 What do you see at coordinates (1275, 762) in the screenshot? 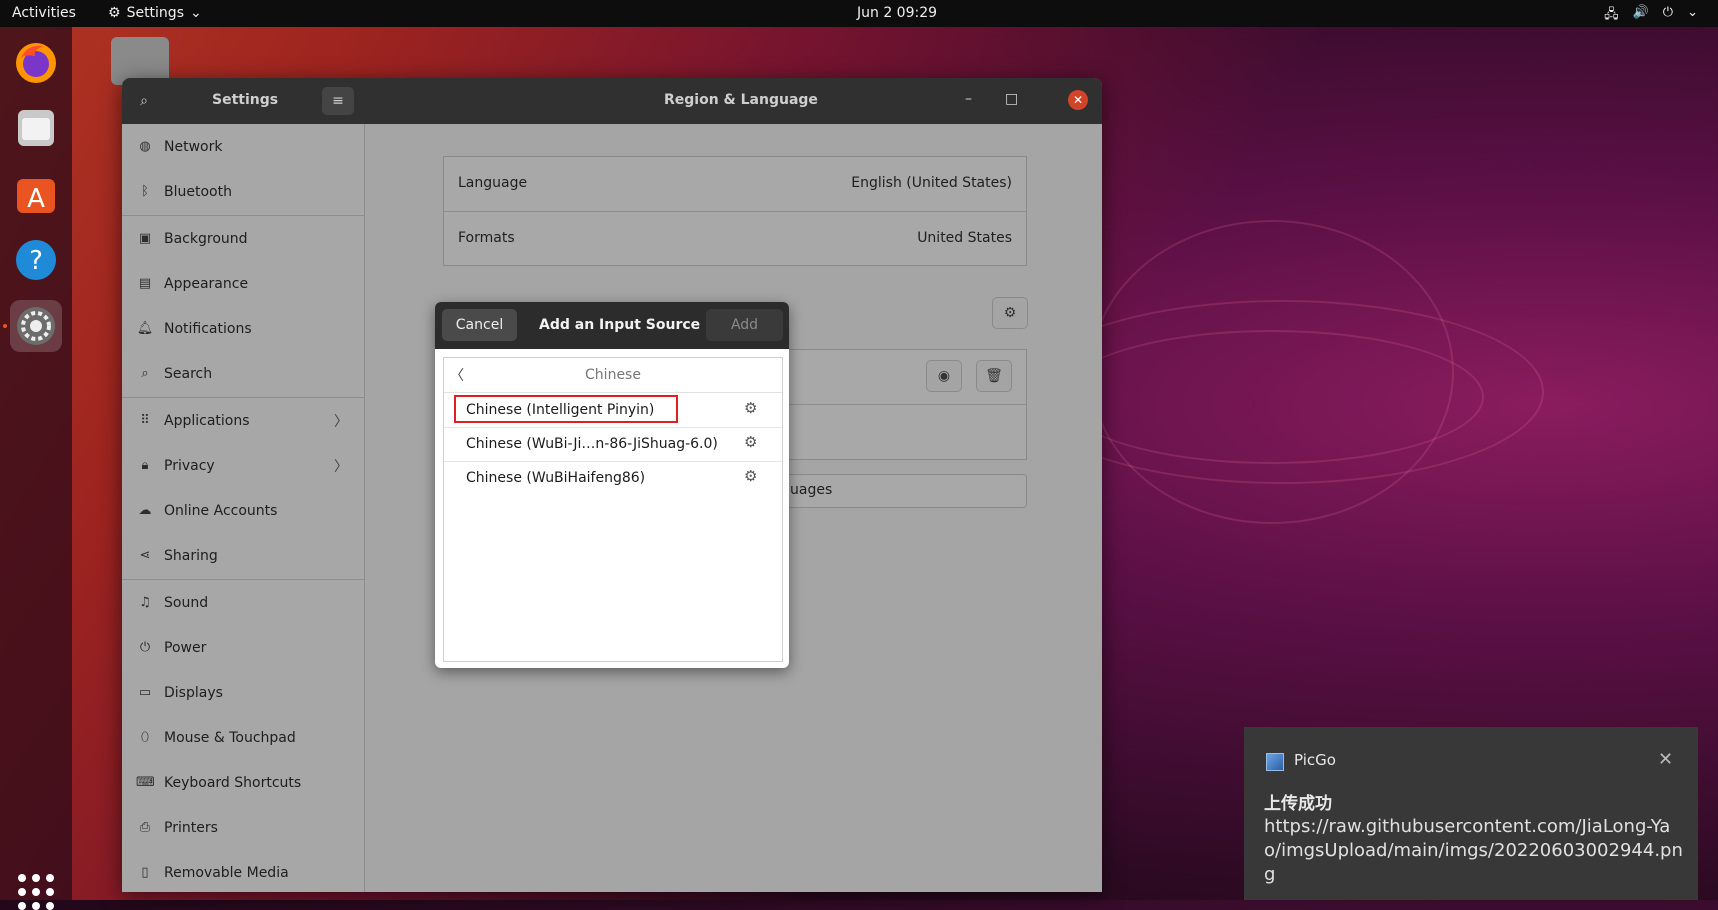
I see `picgo-app-icon` at bounding box center [1275, 762].